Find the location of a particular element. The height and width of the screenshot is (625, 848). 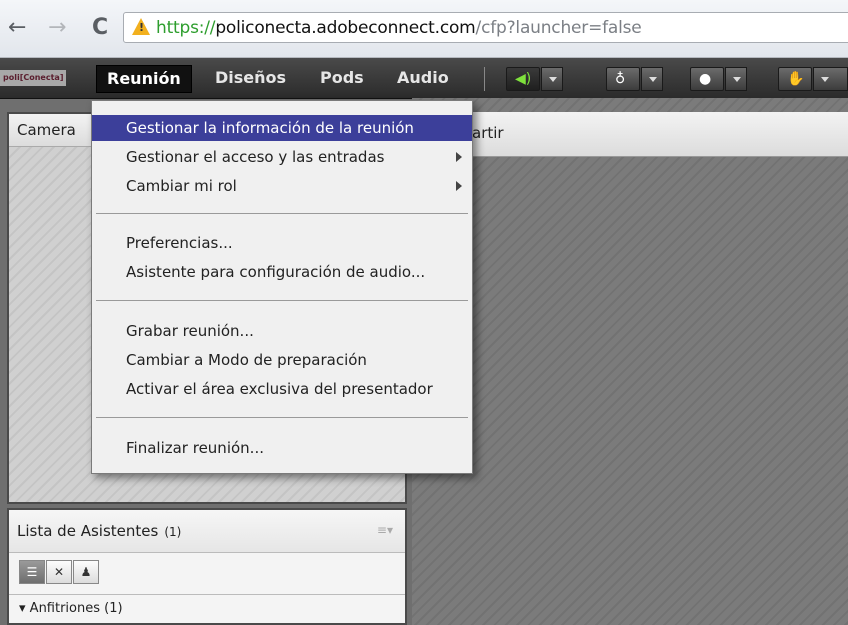

grid-view-icon: ✕ is located at coordinates (59, 572).